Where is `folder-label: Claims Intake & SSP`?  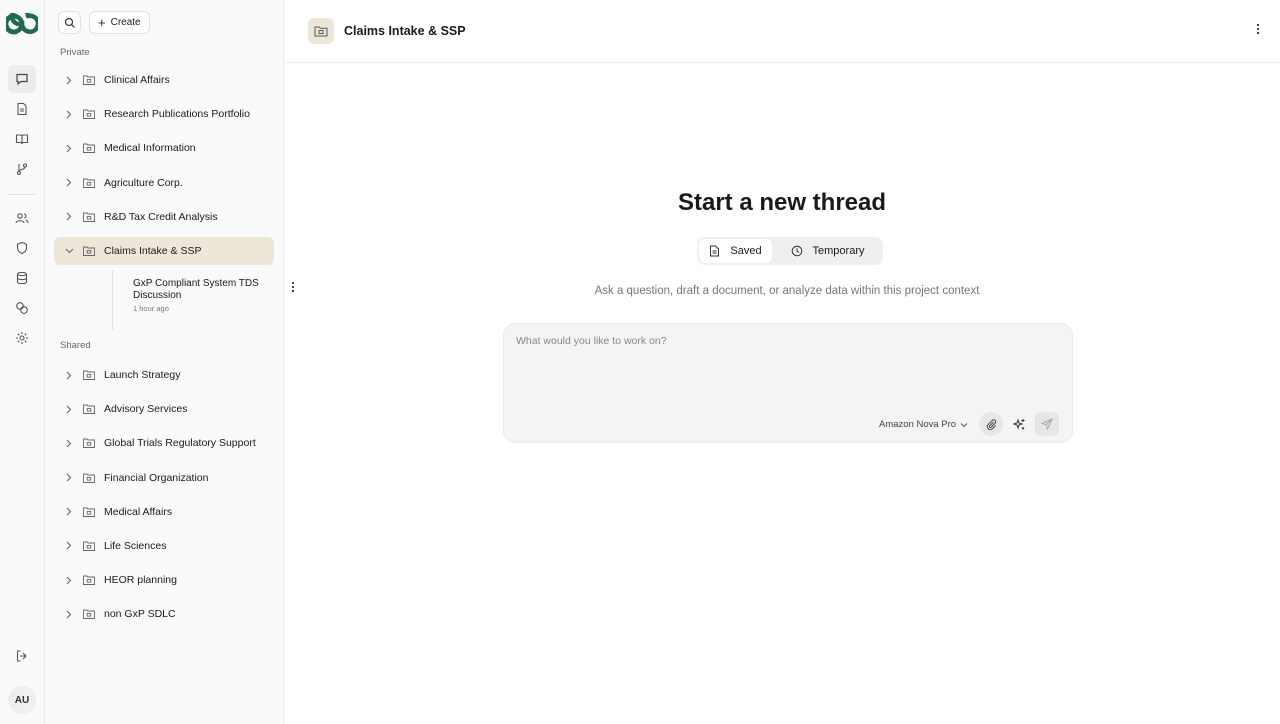
folder-label: Claims Intake & SSP is located at coordinates (153, 250).